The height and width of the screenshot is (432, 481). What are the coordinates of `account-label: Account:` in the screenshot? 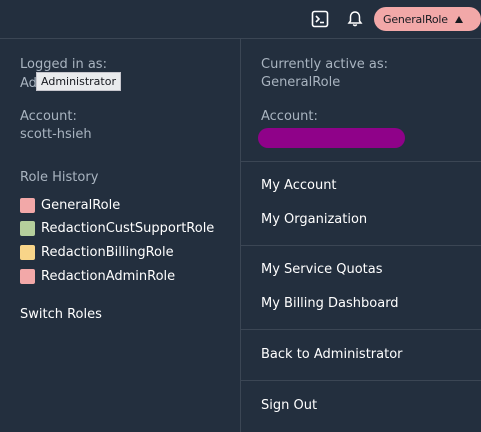 It's located at (48, 116).